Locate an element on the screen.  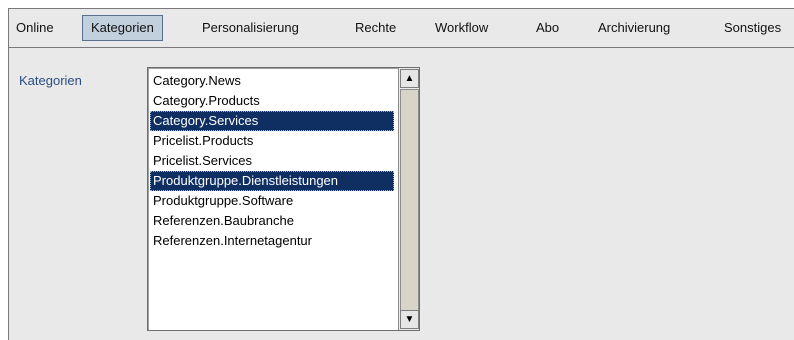
arrow-up-icon: ▲ is located at coordinates (409, 78).